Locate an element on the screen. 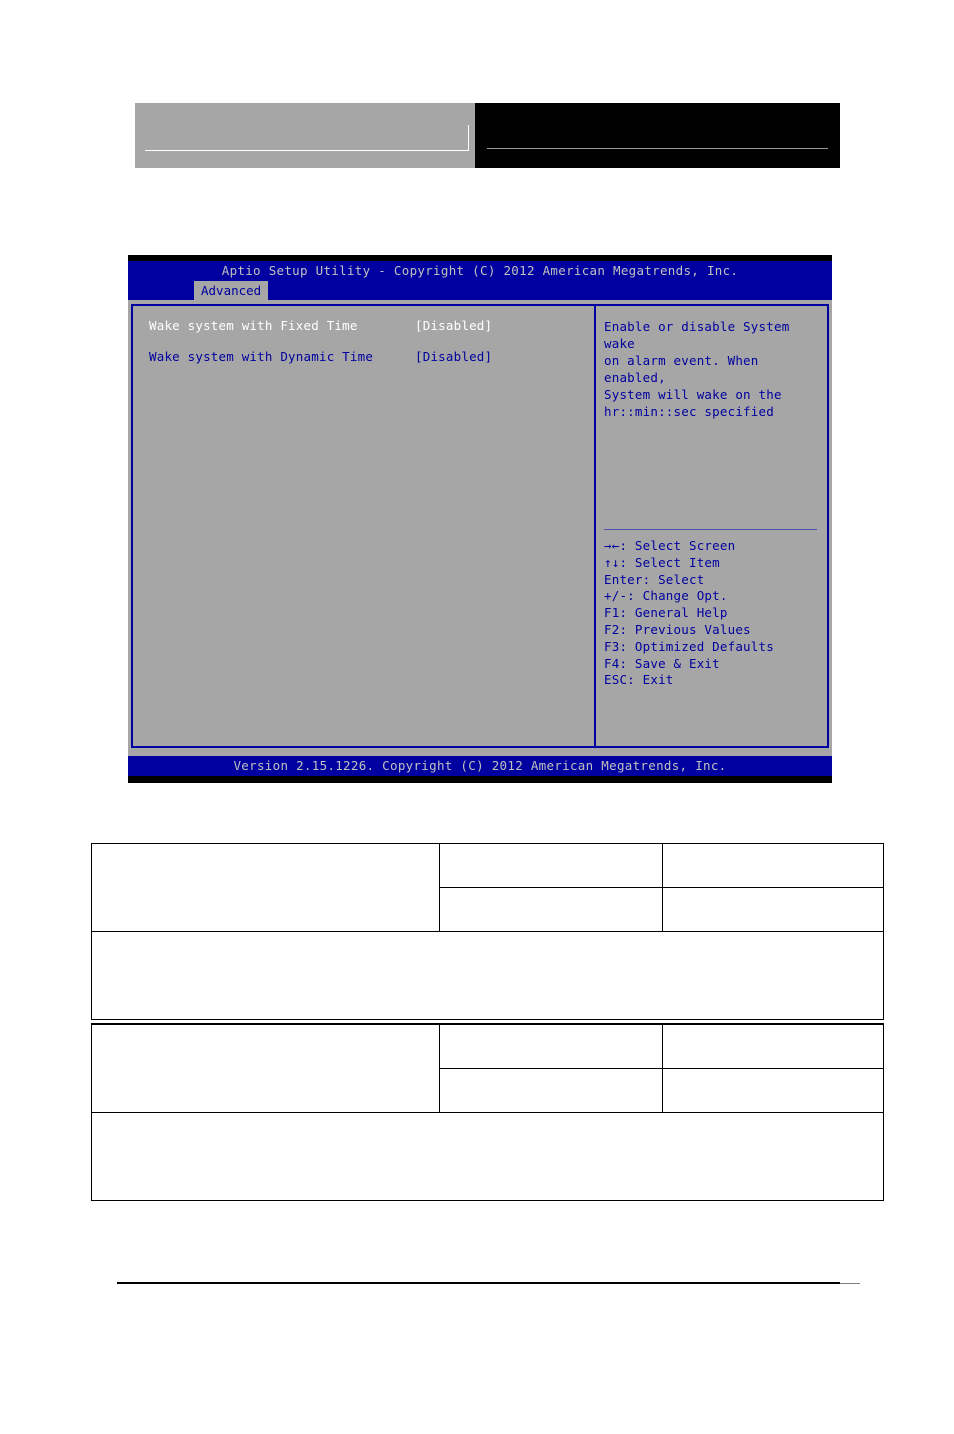 The height and width of the screenshot is (1434, 954). key-legend-esc-exit: ESC: Exit is located at coordinates (639, 680).